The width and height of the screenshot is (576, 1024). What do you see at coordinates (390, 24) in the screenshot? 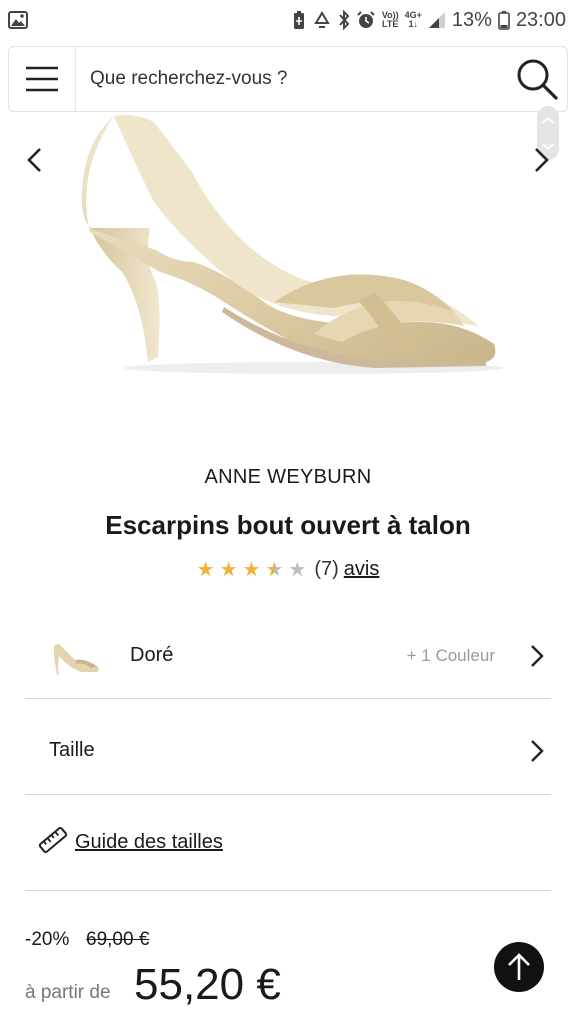
I see `volte-bottom-text: LTE` at bounding box center [390, 24].